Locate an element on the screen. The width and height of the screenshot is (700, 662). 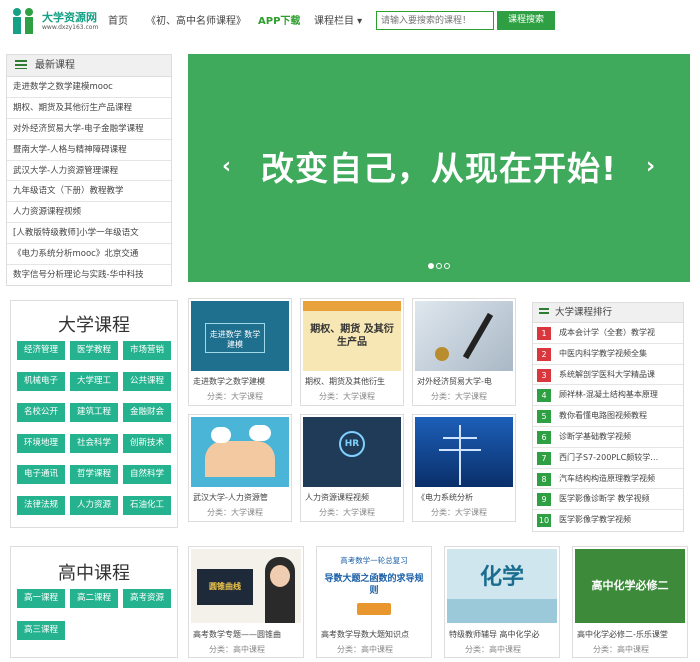
course-card: 《电力系统分析 分类：大学课程 is located at coordinates (464, 468).